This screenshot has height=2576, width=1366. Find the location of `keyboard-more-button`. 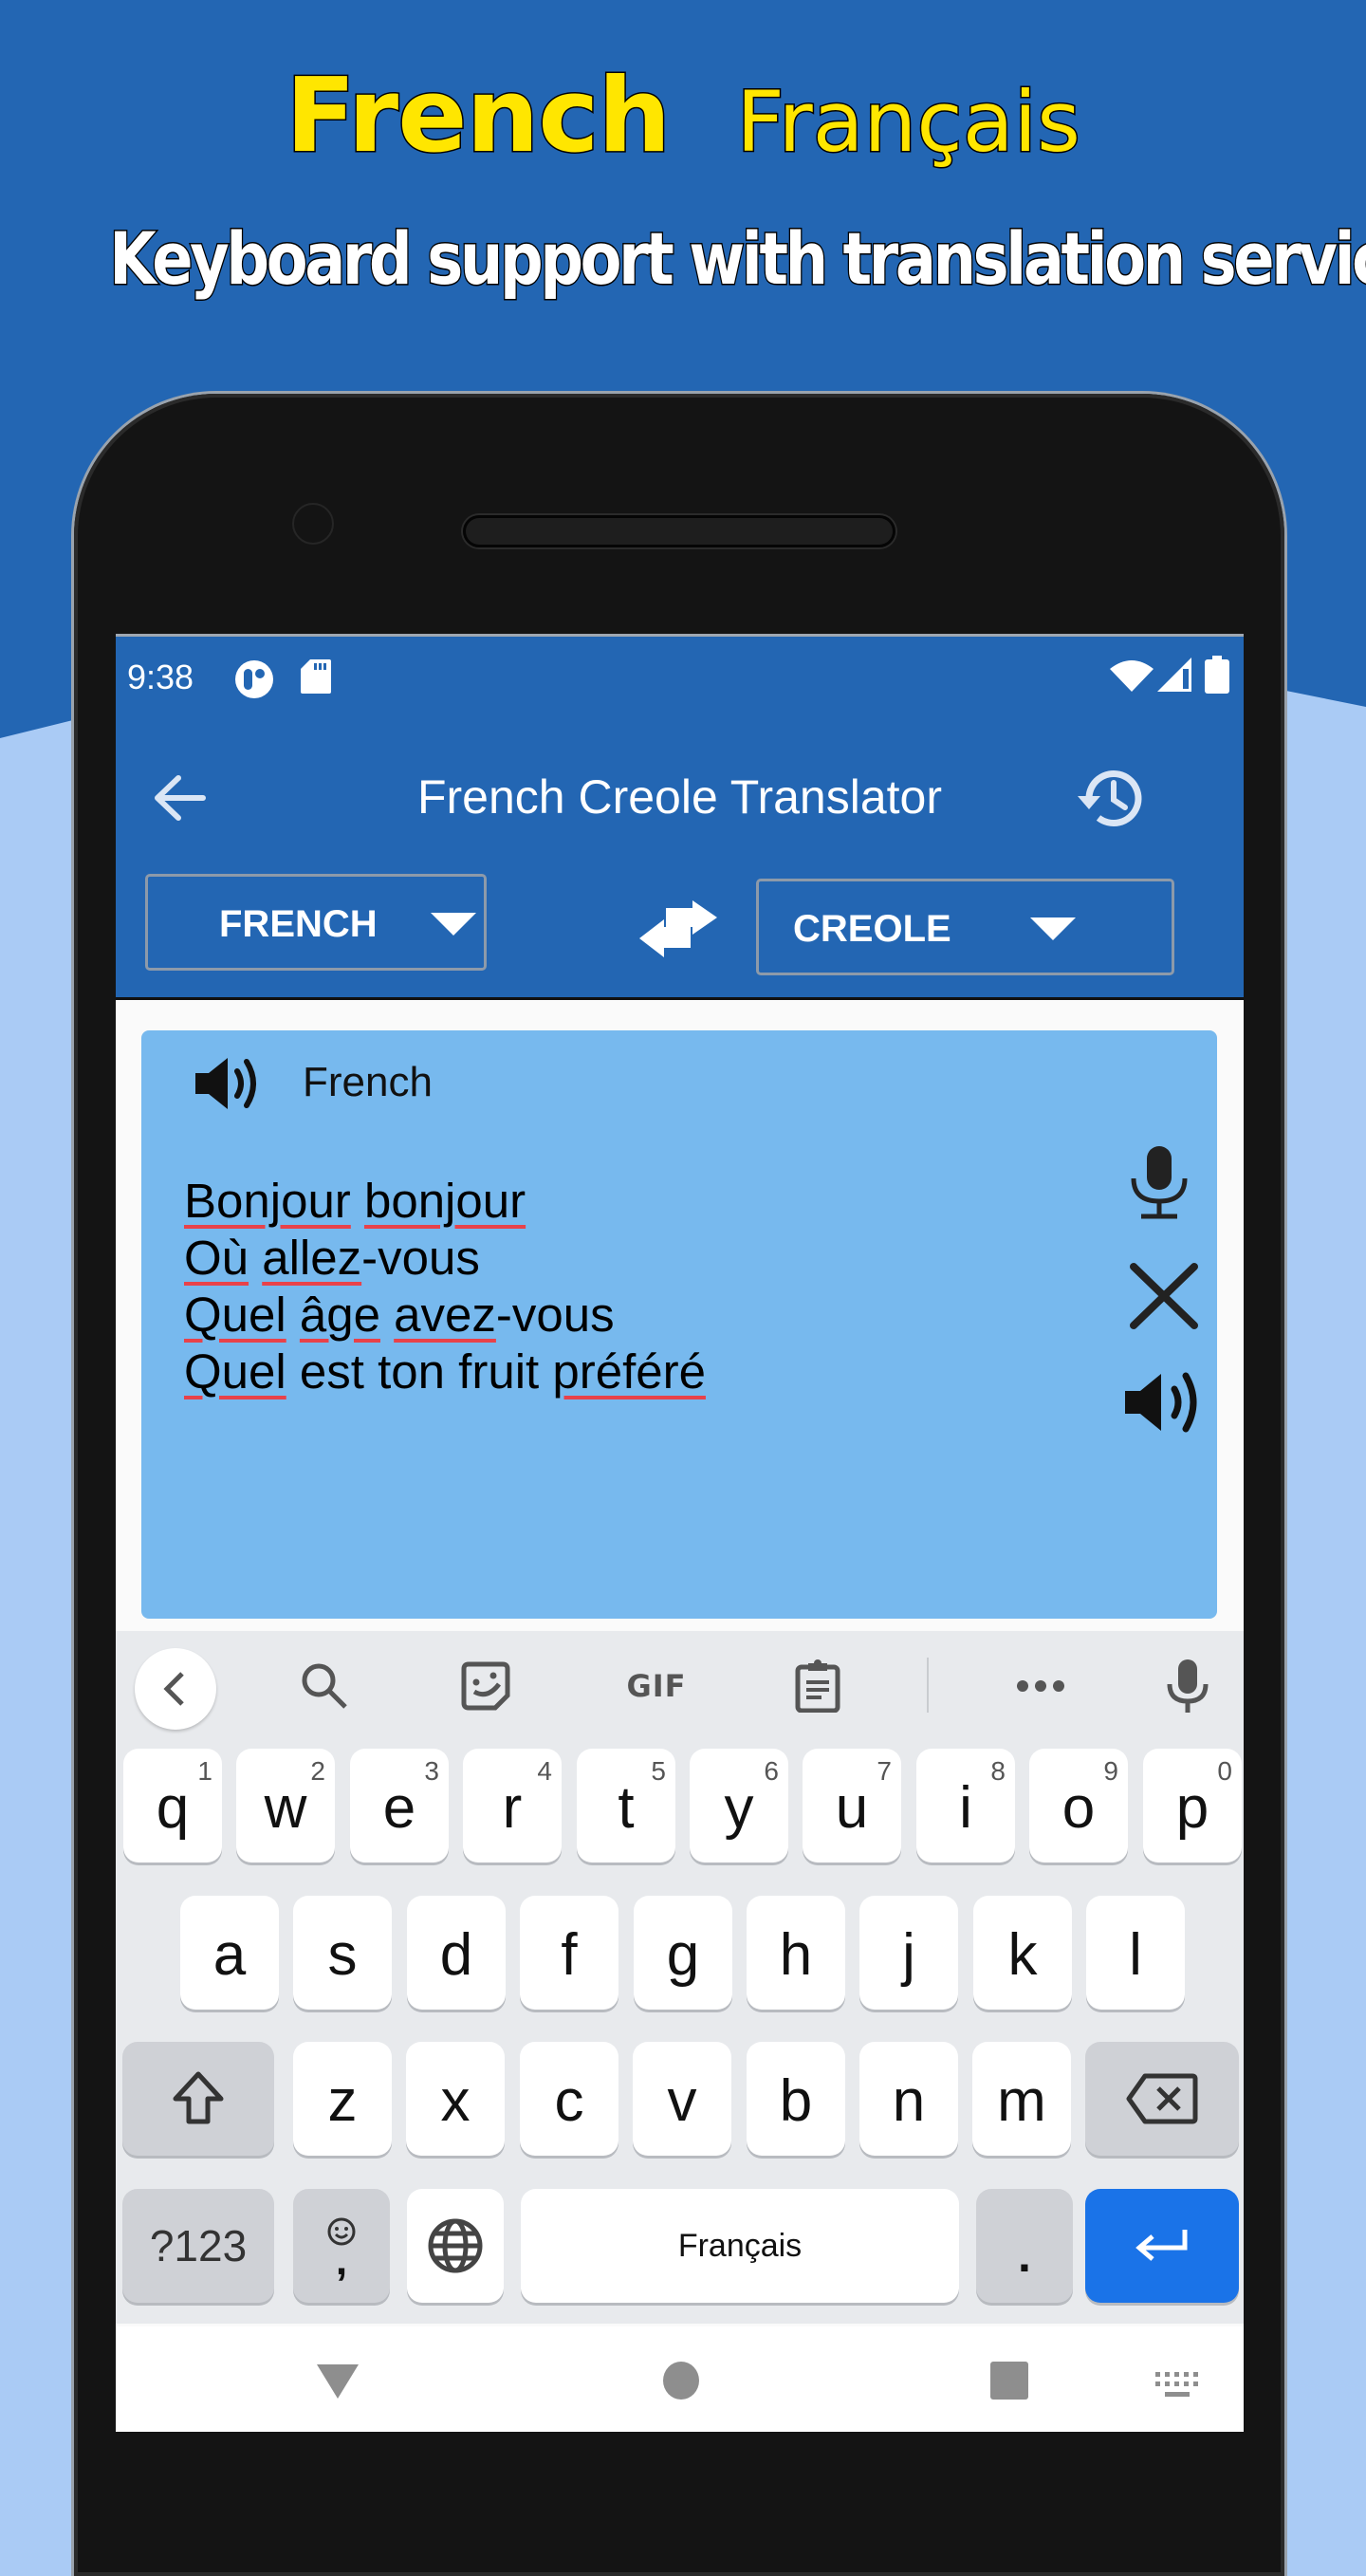

keyboard-more-button is located at coordinates (1040, 1686).